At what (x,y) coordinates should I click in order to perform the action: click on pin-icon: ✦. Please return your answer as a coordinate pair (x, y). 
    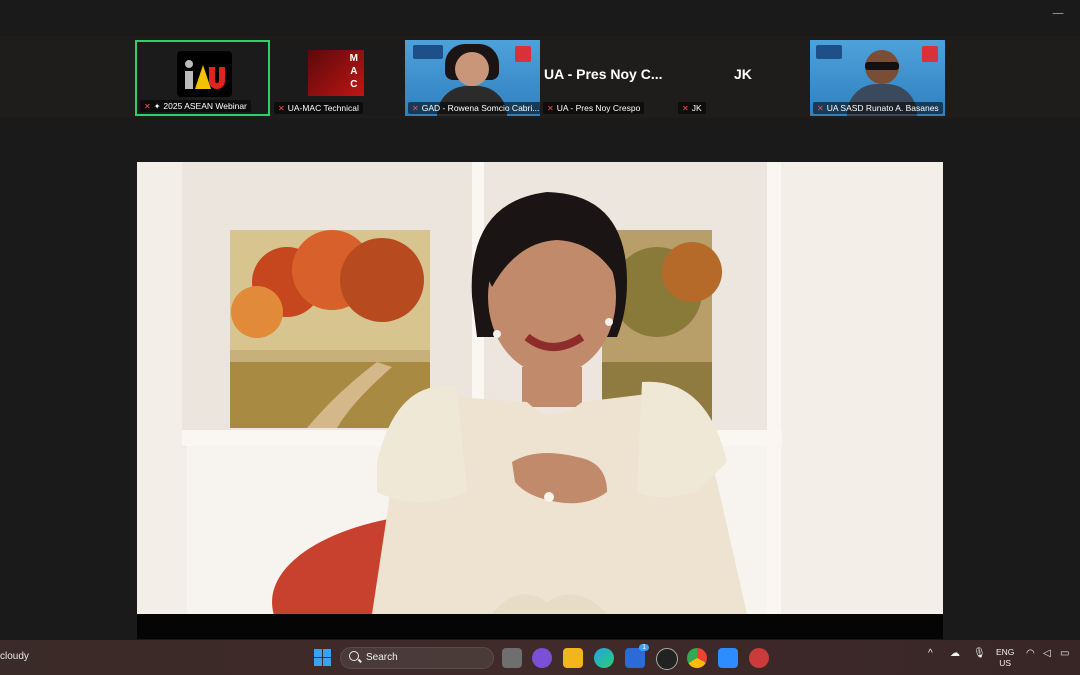
    Looking at the image, I should click on (157, 106).